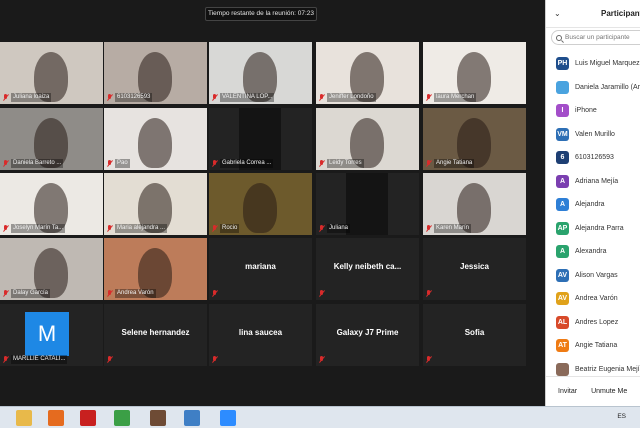 The image size is (640, 428). Describe the element at coordinates (562, 134) in the screenshot. I see `avatar: VM` at that location.